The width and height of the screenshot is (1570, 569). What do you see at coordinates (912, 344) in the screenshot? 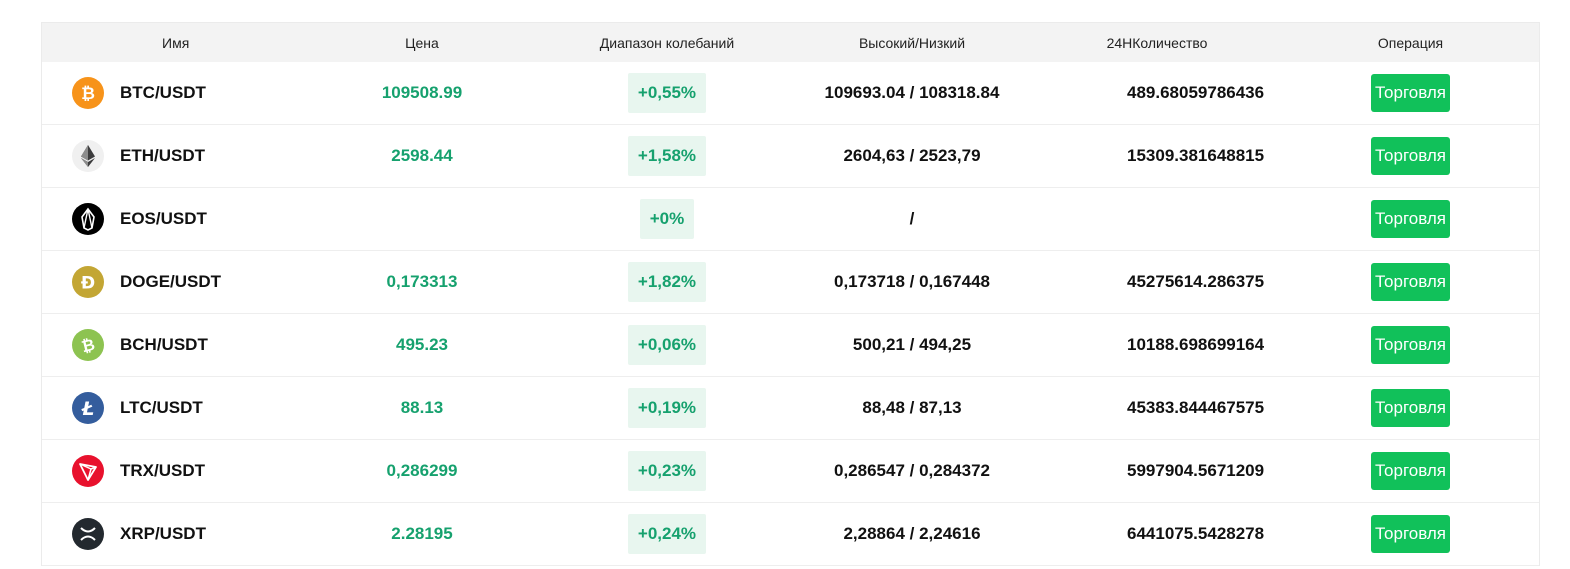
I see `high-low: 500,21 / 494,25` at bounding box center [912, 344].